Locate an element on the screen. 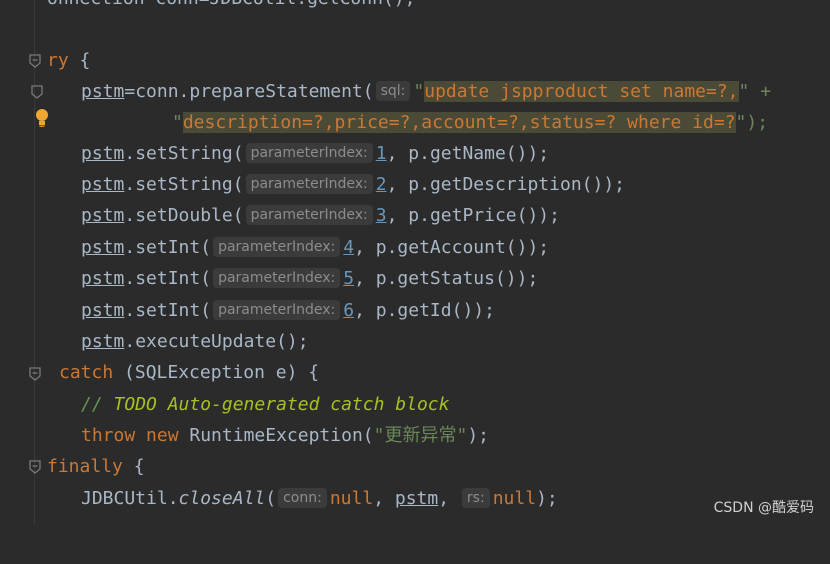 This screenshot has width=830, height=564. code-line: pstm.executeUpdate(); is located at coordinates (154, 342).